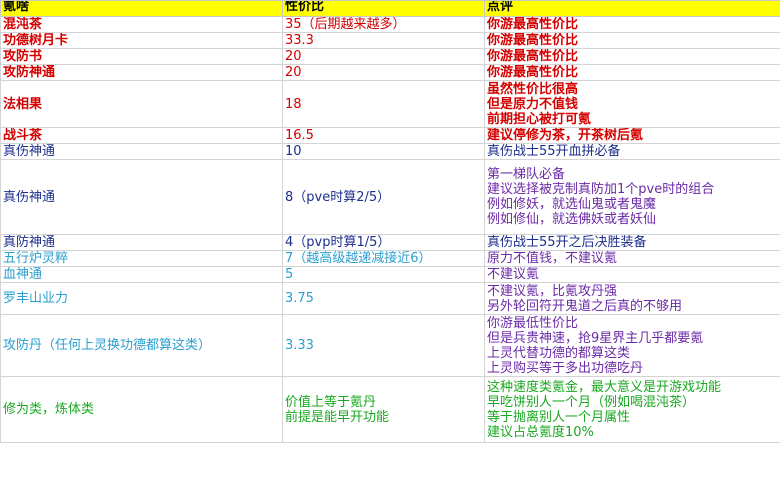 The width and height of the screenshot is (780, 485). I want to click on item-name: 功德树月卡, so click(36, 40).